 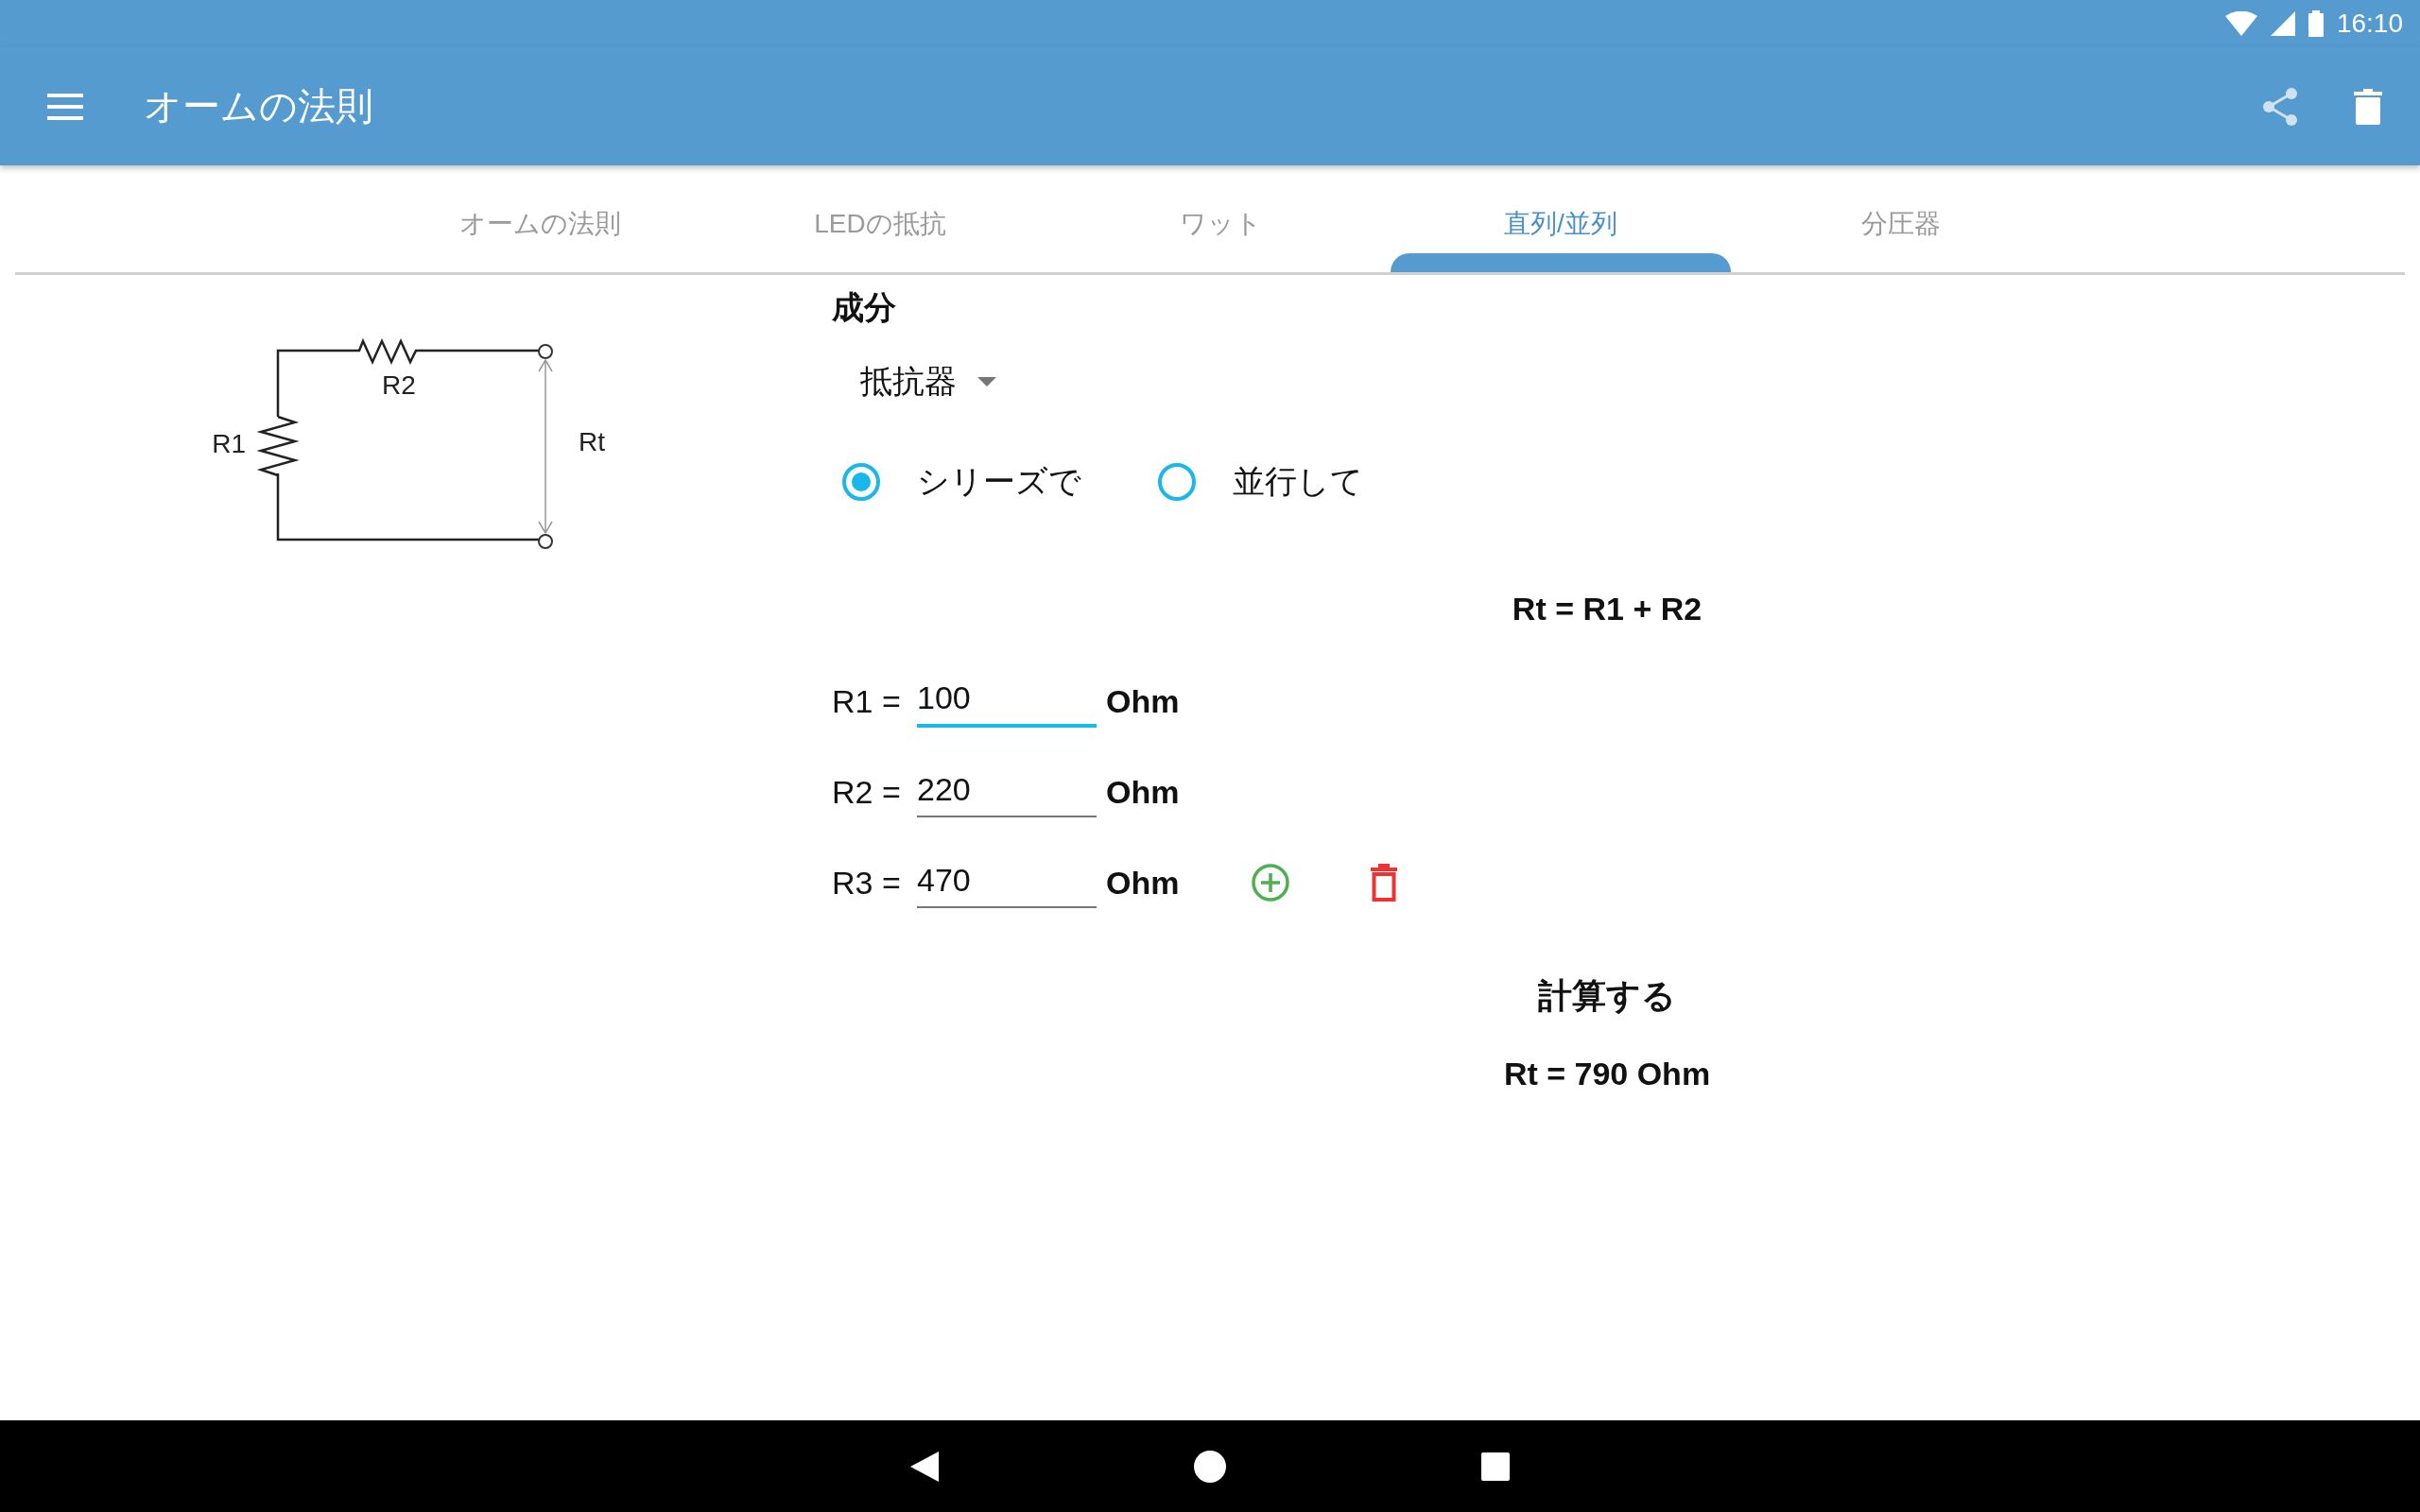 What do you see at coordinates (2280, 106) in the screenshot?
I see `share-button` at bounding box center [2280, 106].